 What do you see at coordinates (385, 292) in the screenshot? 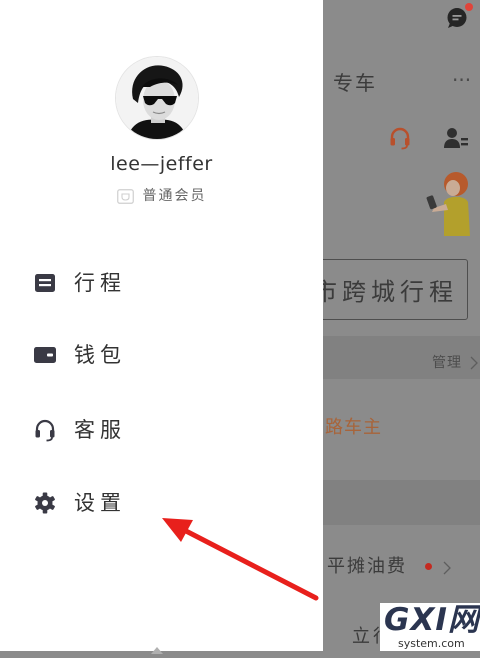
I see `intercity-trip-label: 市跨城行程` at bounding box center [385, 292].